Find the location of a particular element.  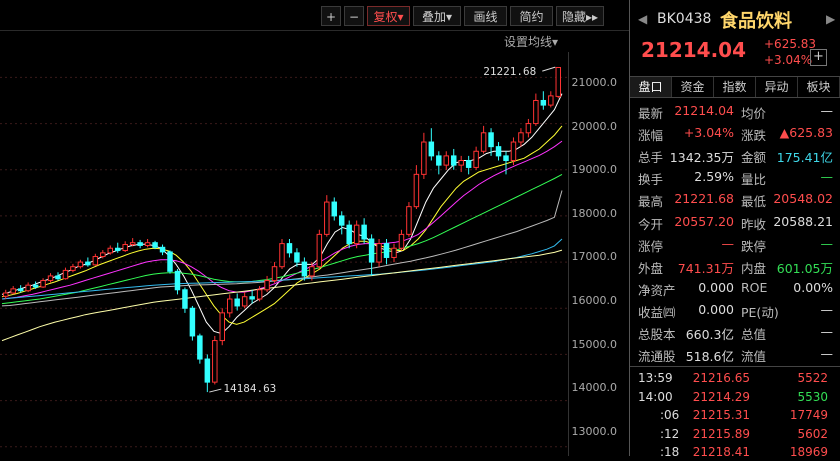

quote-row: 今开 20557.20 昨收 20588.21 is located at coordinates (735, 223).